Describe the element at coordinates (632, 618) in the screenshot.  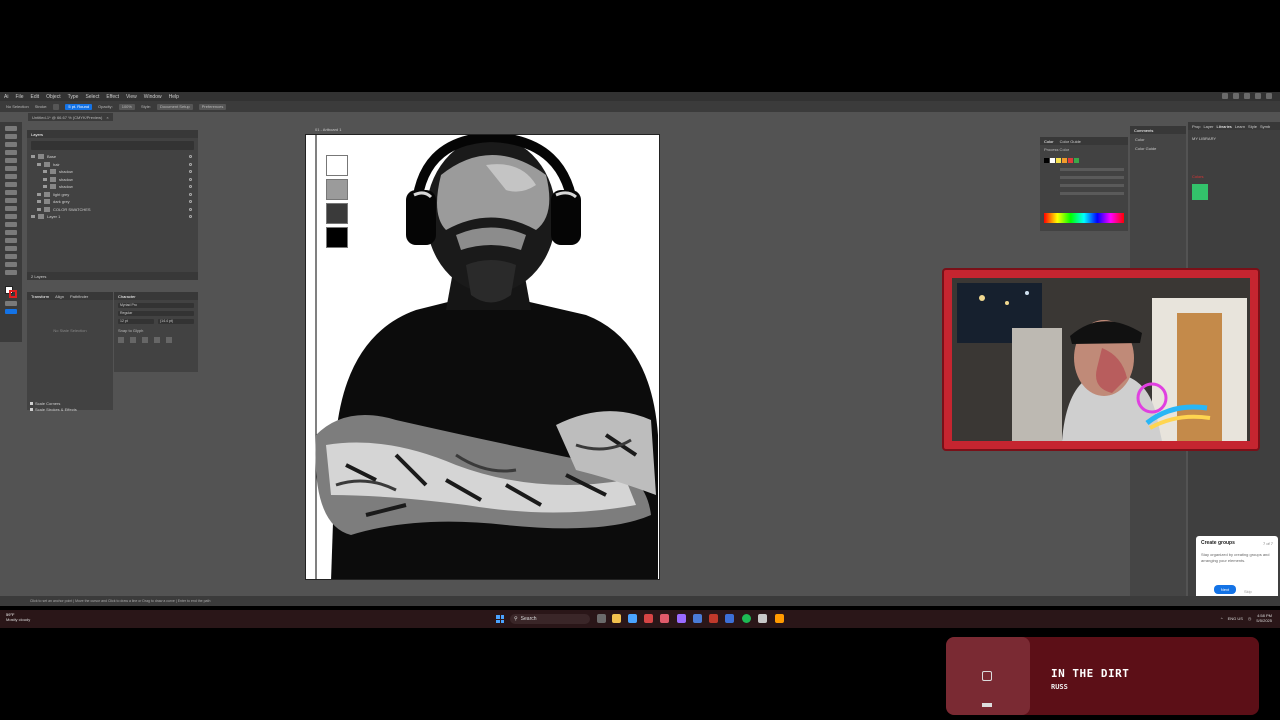
I see `store-icon` at that location.